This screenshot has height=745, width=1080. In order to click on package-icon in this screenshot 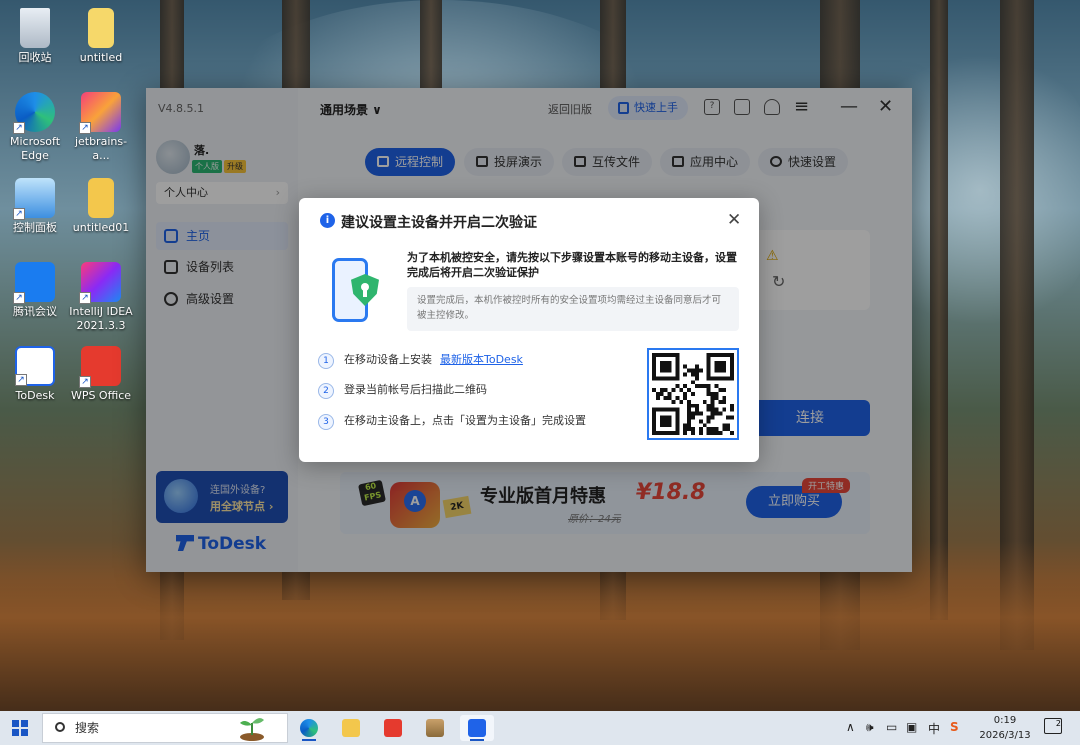, I will do `click(435, 728)`.